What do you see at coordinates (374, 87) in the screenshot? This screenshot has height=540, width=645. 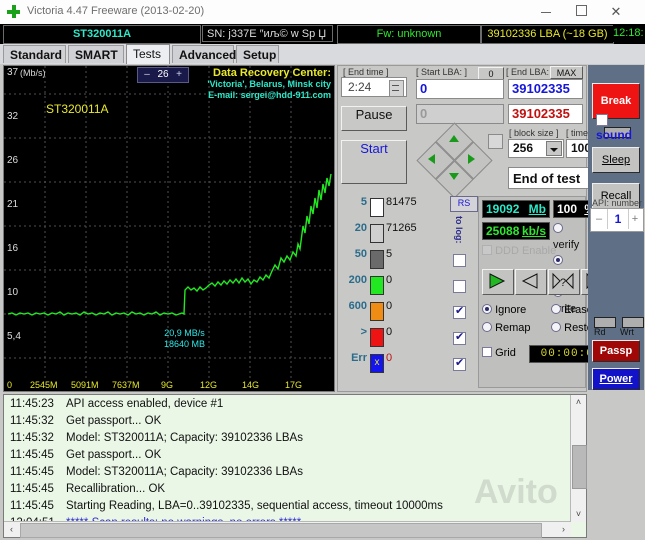 I see `end-time-field: 2:24` at bounding box center [374, 87].